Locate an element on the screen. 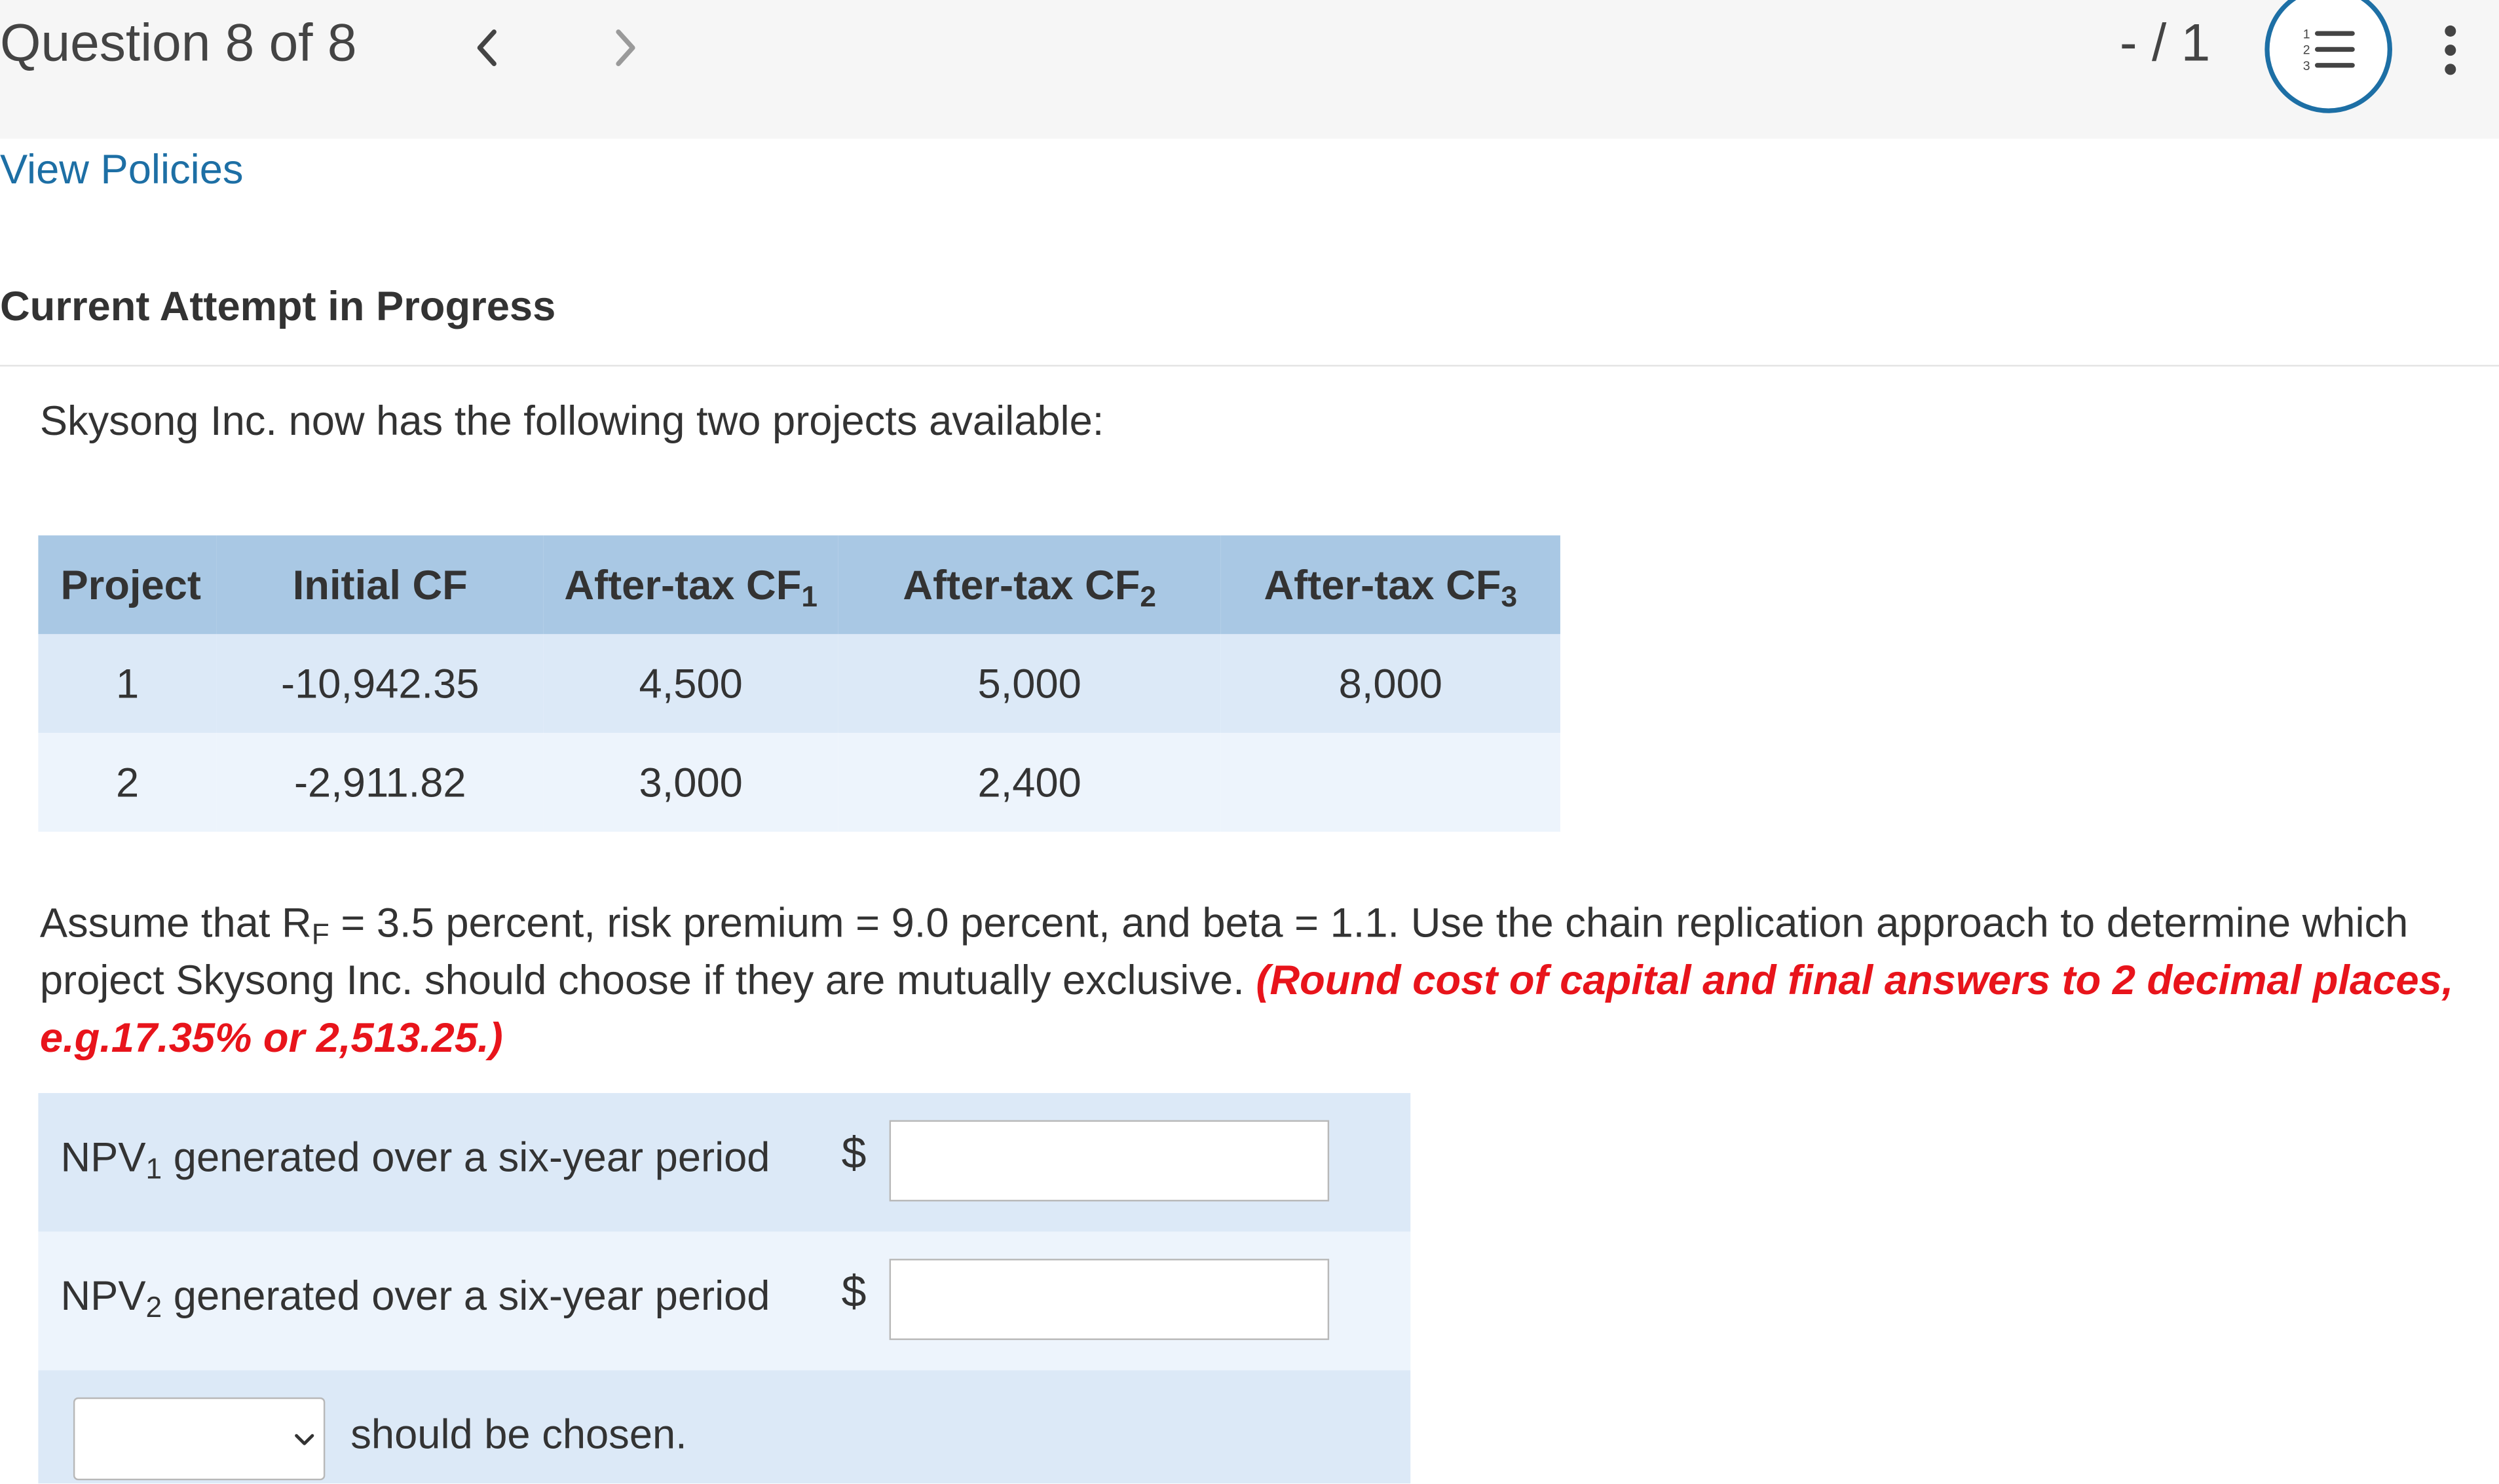 This screenshot has height=1484, width=2499. next-question-button is located at coordinates (624, 47).